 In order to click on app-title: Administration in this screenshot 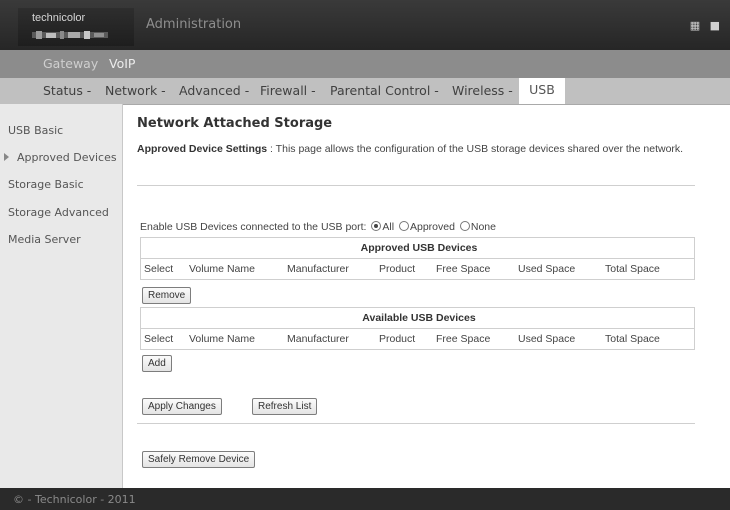, I will do `click(194, 24)`.